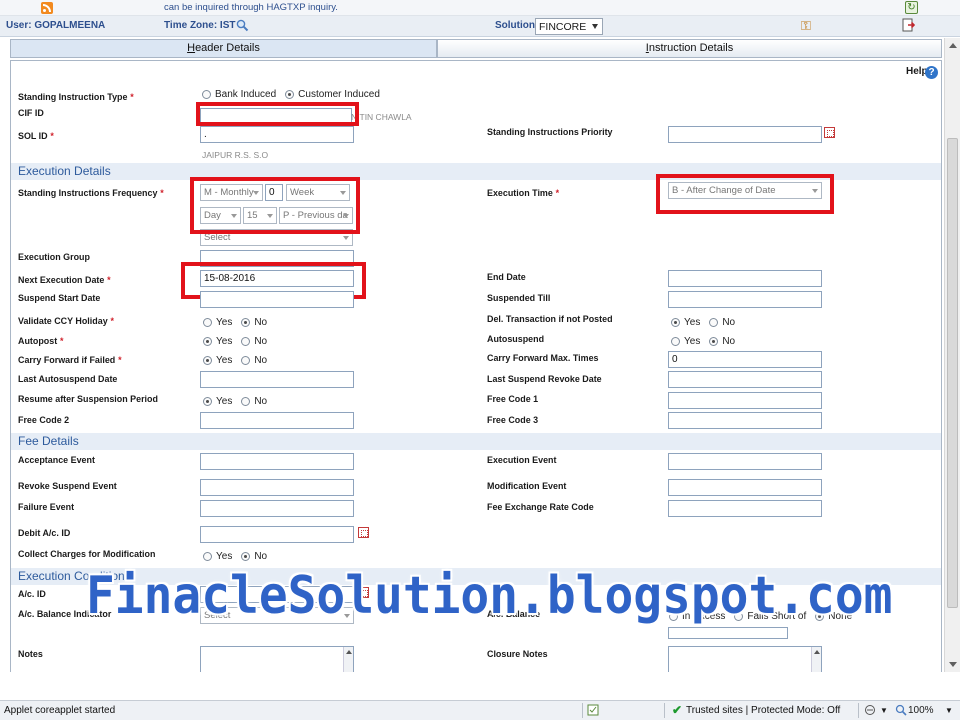 This screenshot has height=720, width=960. What do you see at coordinates (806, 25) in the screenshot?
I see `key-icon: ⚿` at bounding box center [806, 25].